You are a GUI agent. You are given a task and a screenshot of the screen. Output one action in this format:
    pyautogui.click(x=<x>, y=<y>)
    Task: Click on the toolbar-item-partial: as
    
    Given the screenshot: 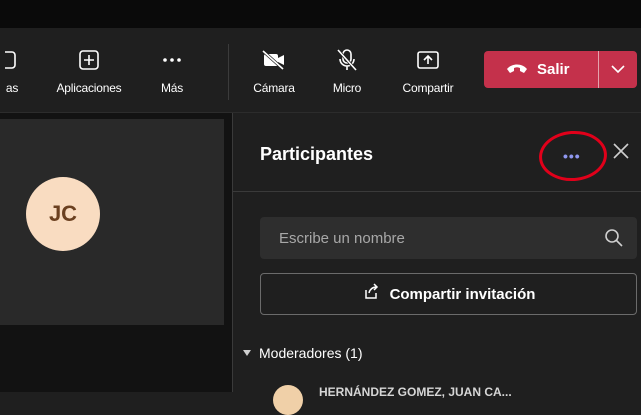 What is the action you would take?
    pyautogui.click(x=15, y=70)
    